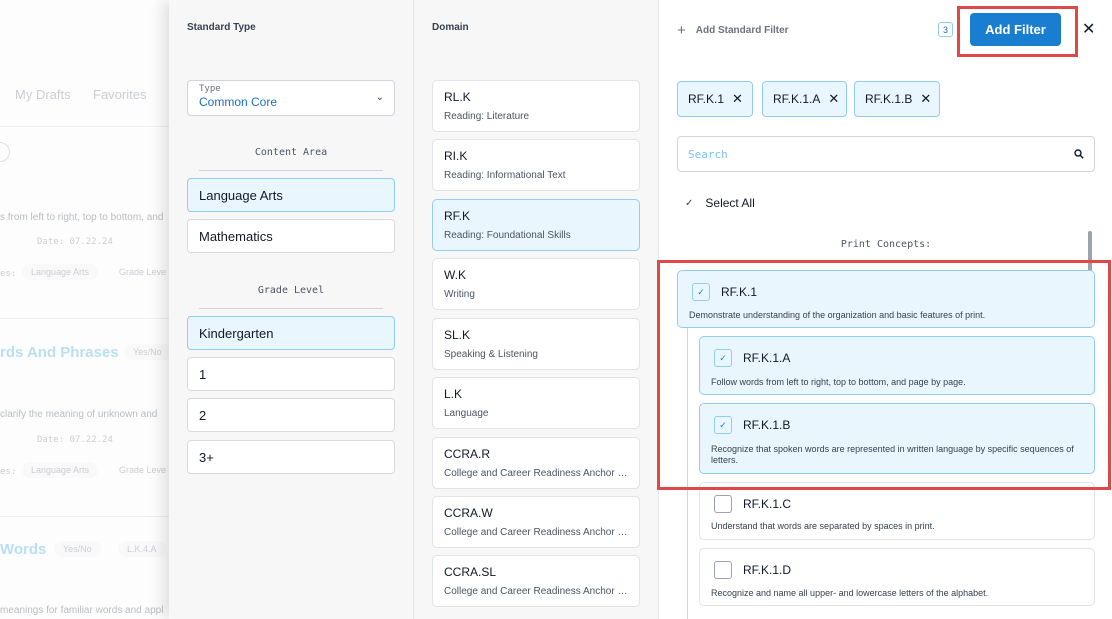 This screenshot has height=619, width=1112. Describe the element at coordinates (536, 403) in the screenshot. I see `domain-item: L.K Language` at that location.